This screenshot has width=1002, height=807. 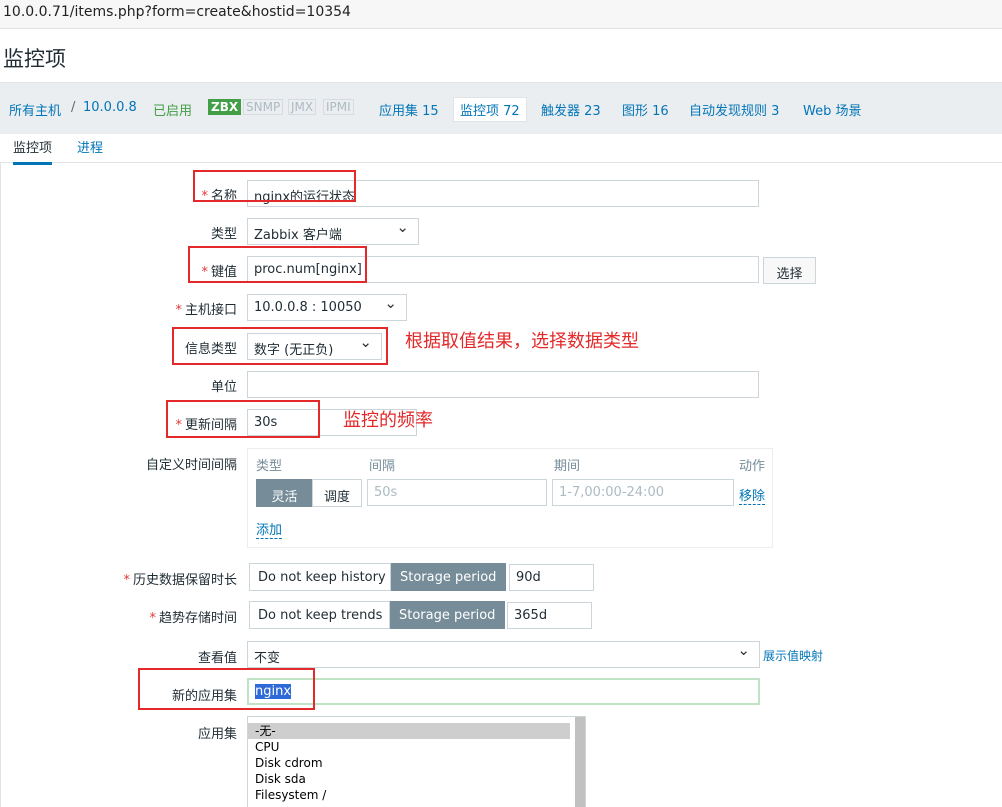 What do you see at coordinates (263, 107) in the screenshot?
I see `snmp-availability-badge: SNMP` at bounding box center [263, 107].